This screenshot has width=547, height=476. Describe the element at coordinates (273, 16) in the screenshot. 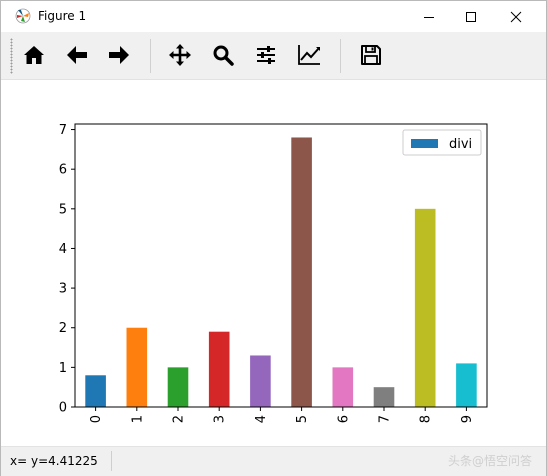

I see `title-bar: Figure 1` at that location.